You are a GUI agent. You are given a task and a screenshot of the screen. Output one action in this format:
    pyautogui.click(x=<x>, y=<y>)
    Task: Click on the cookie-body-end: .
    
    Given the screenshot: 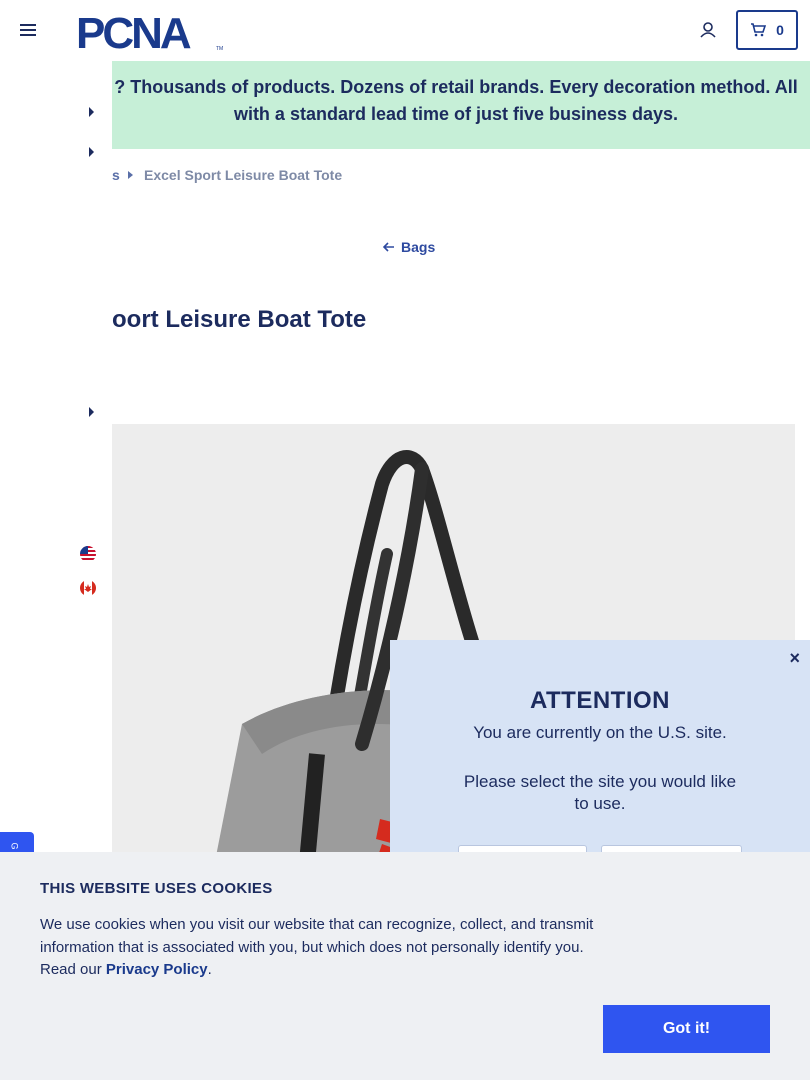 What is the action you would take?
    pyautogui.click(x=209, y=969)
    